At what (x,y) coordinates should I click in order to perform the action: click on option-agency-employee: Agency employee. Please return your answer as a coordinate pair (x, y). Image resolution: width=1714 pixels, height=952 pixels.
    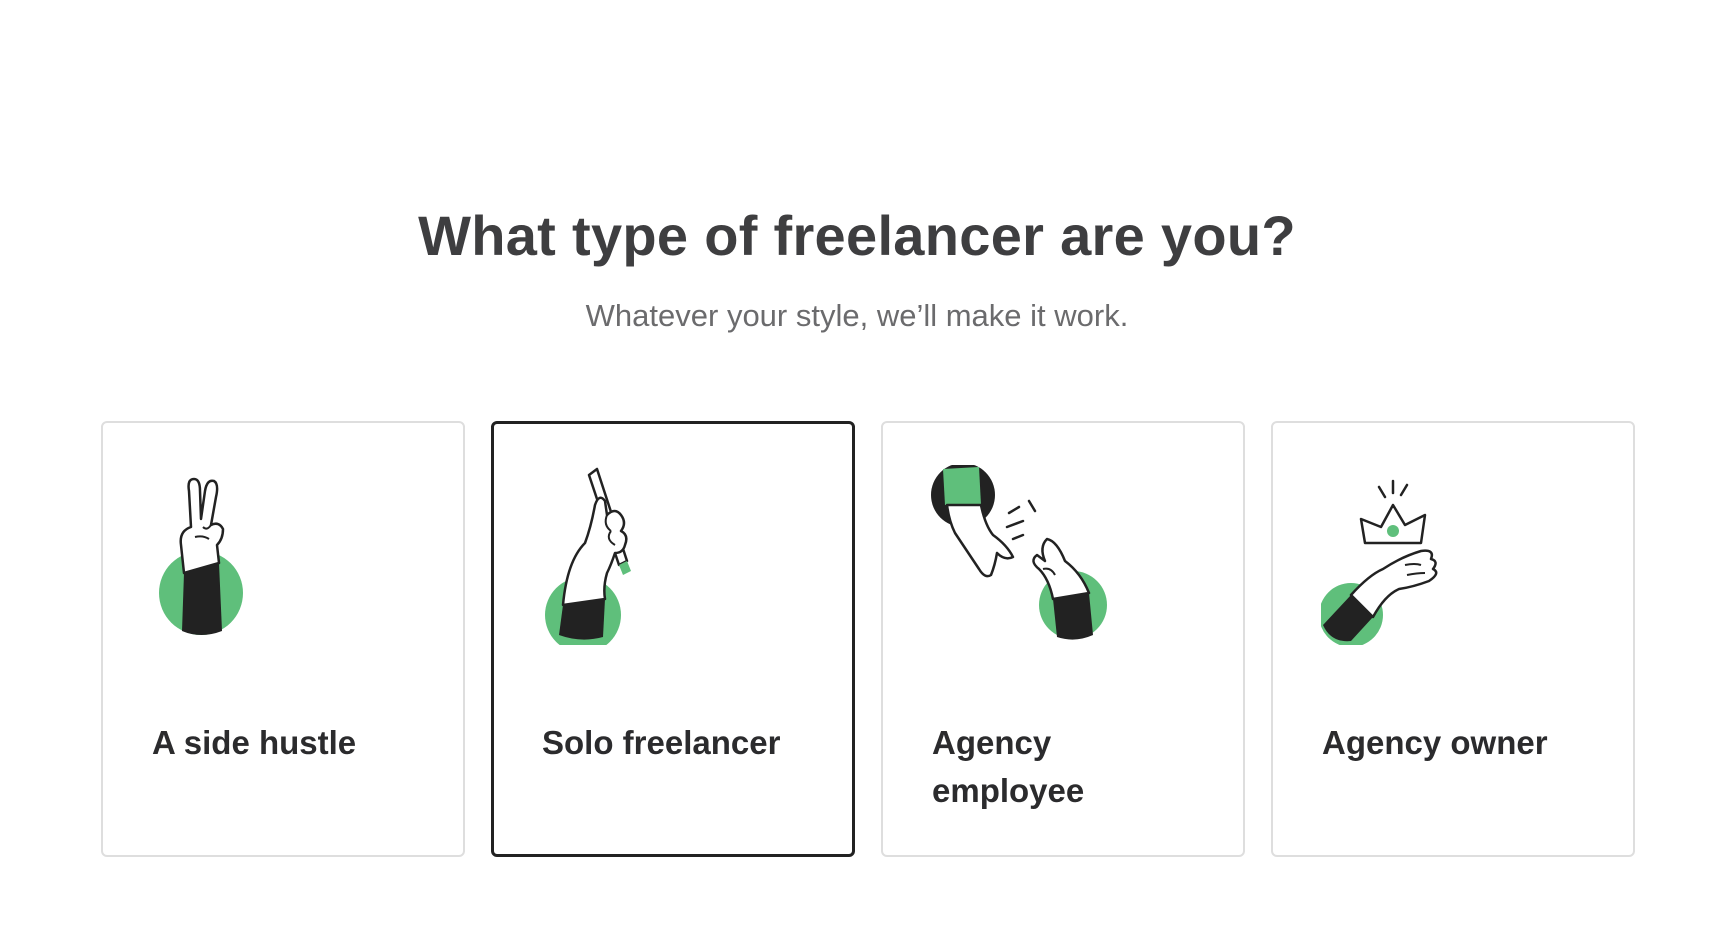
    Looking at the image, I should click on (1063, 639).